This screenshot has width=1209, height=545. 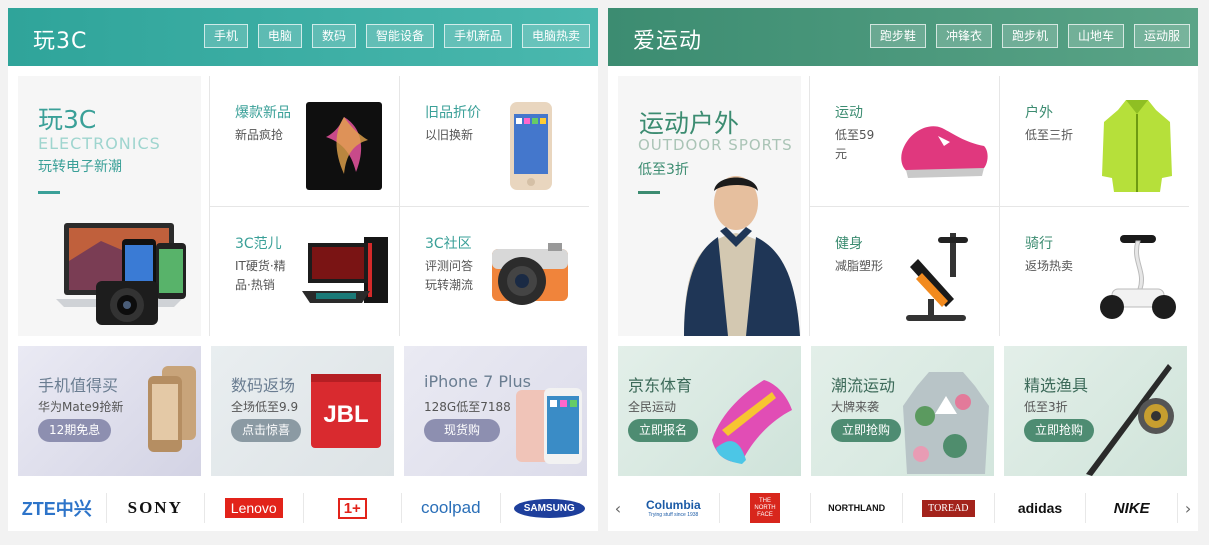 I want to click on feature-card: 运动户外 OUTDOOR SPORTS 低至3折, so click(x=709, y=206).